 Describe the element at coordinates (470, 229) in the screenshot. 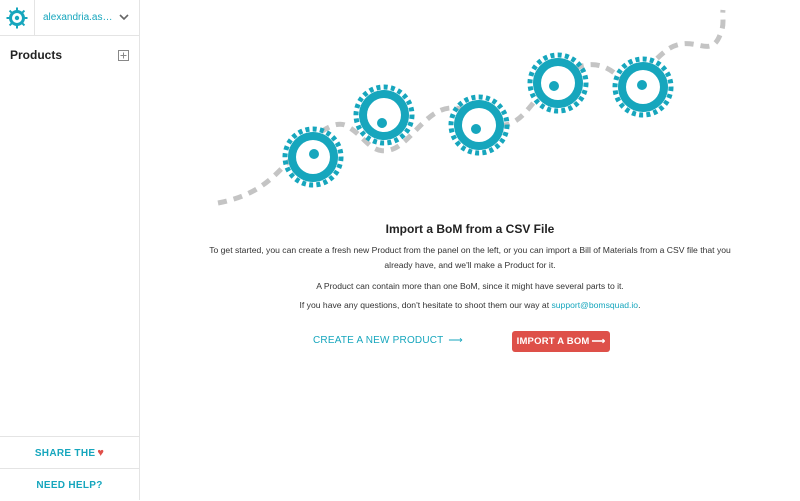

I see `page-title: Import a BoM from a CSV File` at that location.